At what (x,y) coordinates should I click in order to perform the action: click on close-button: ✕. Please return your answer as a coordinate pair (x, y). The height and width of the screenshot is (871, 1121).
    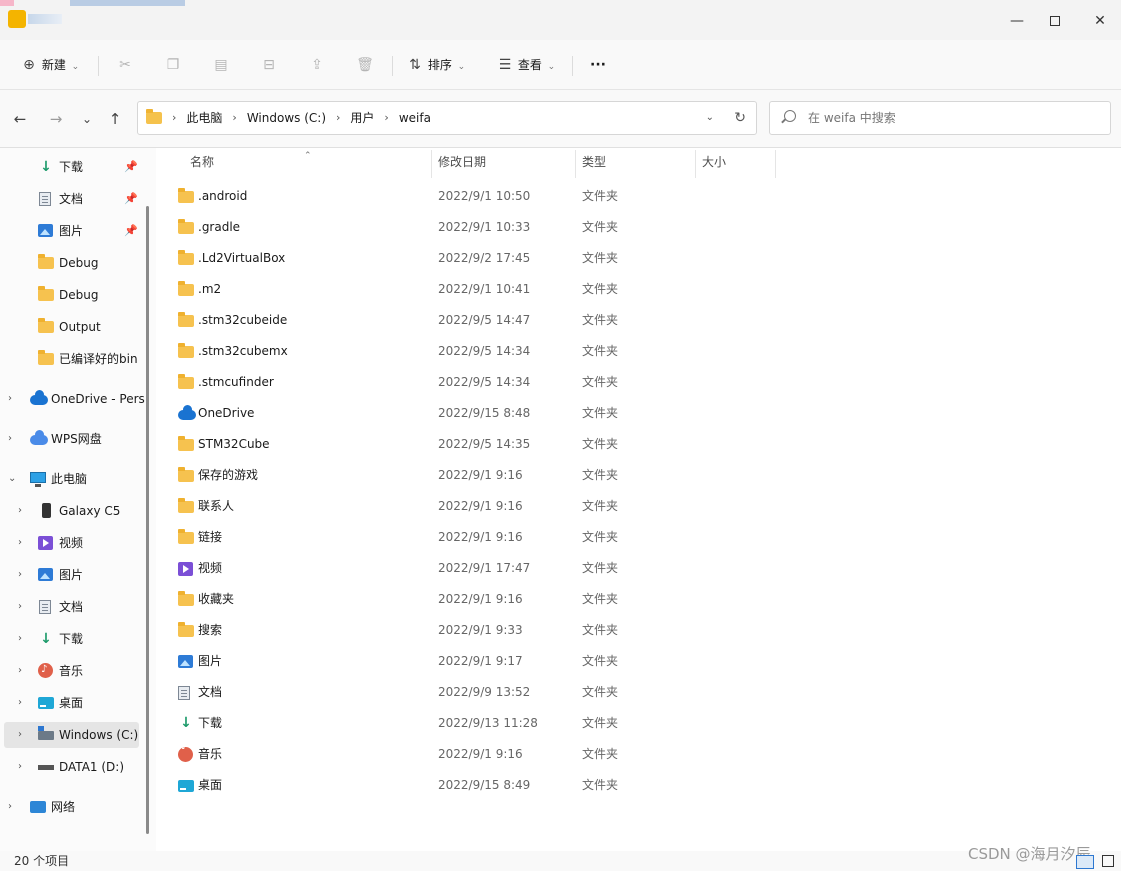
    Looking at the image, I should click on (1100, 21).